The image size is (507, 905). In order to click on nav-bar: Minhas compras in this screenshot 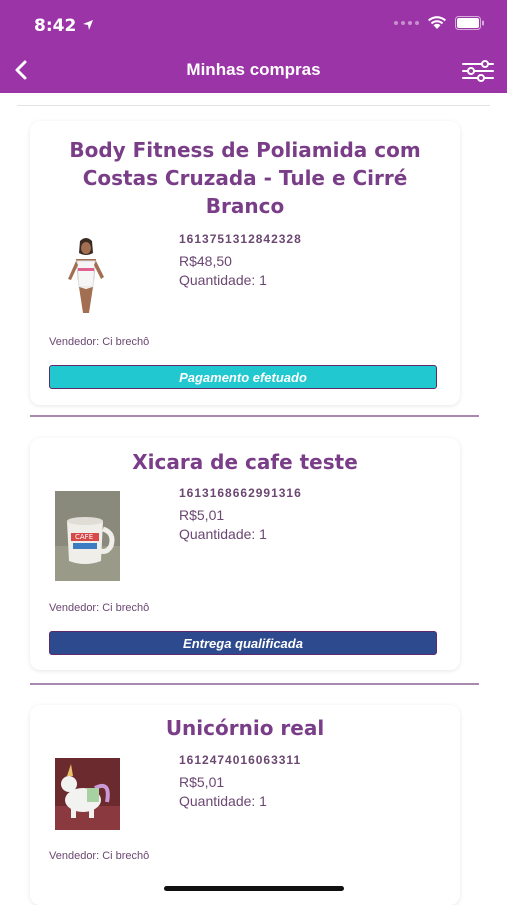, I will do `click(253, 70)`.